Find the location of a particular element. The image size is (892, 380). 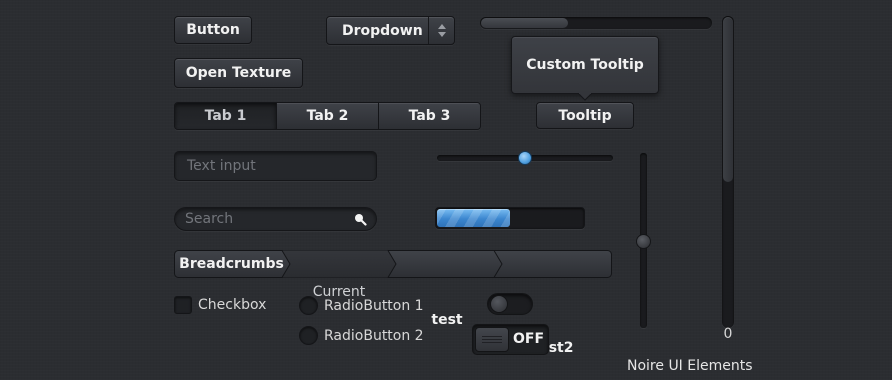

radio-button-1: RadioButton 1 is located at coordinates (361, 305).